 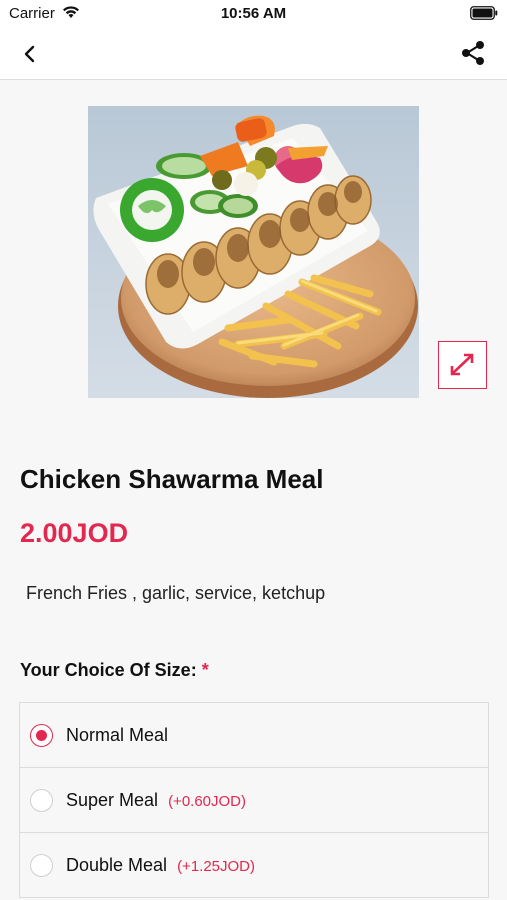 I want to click on back-button, so click(x=30, y=54).